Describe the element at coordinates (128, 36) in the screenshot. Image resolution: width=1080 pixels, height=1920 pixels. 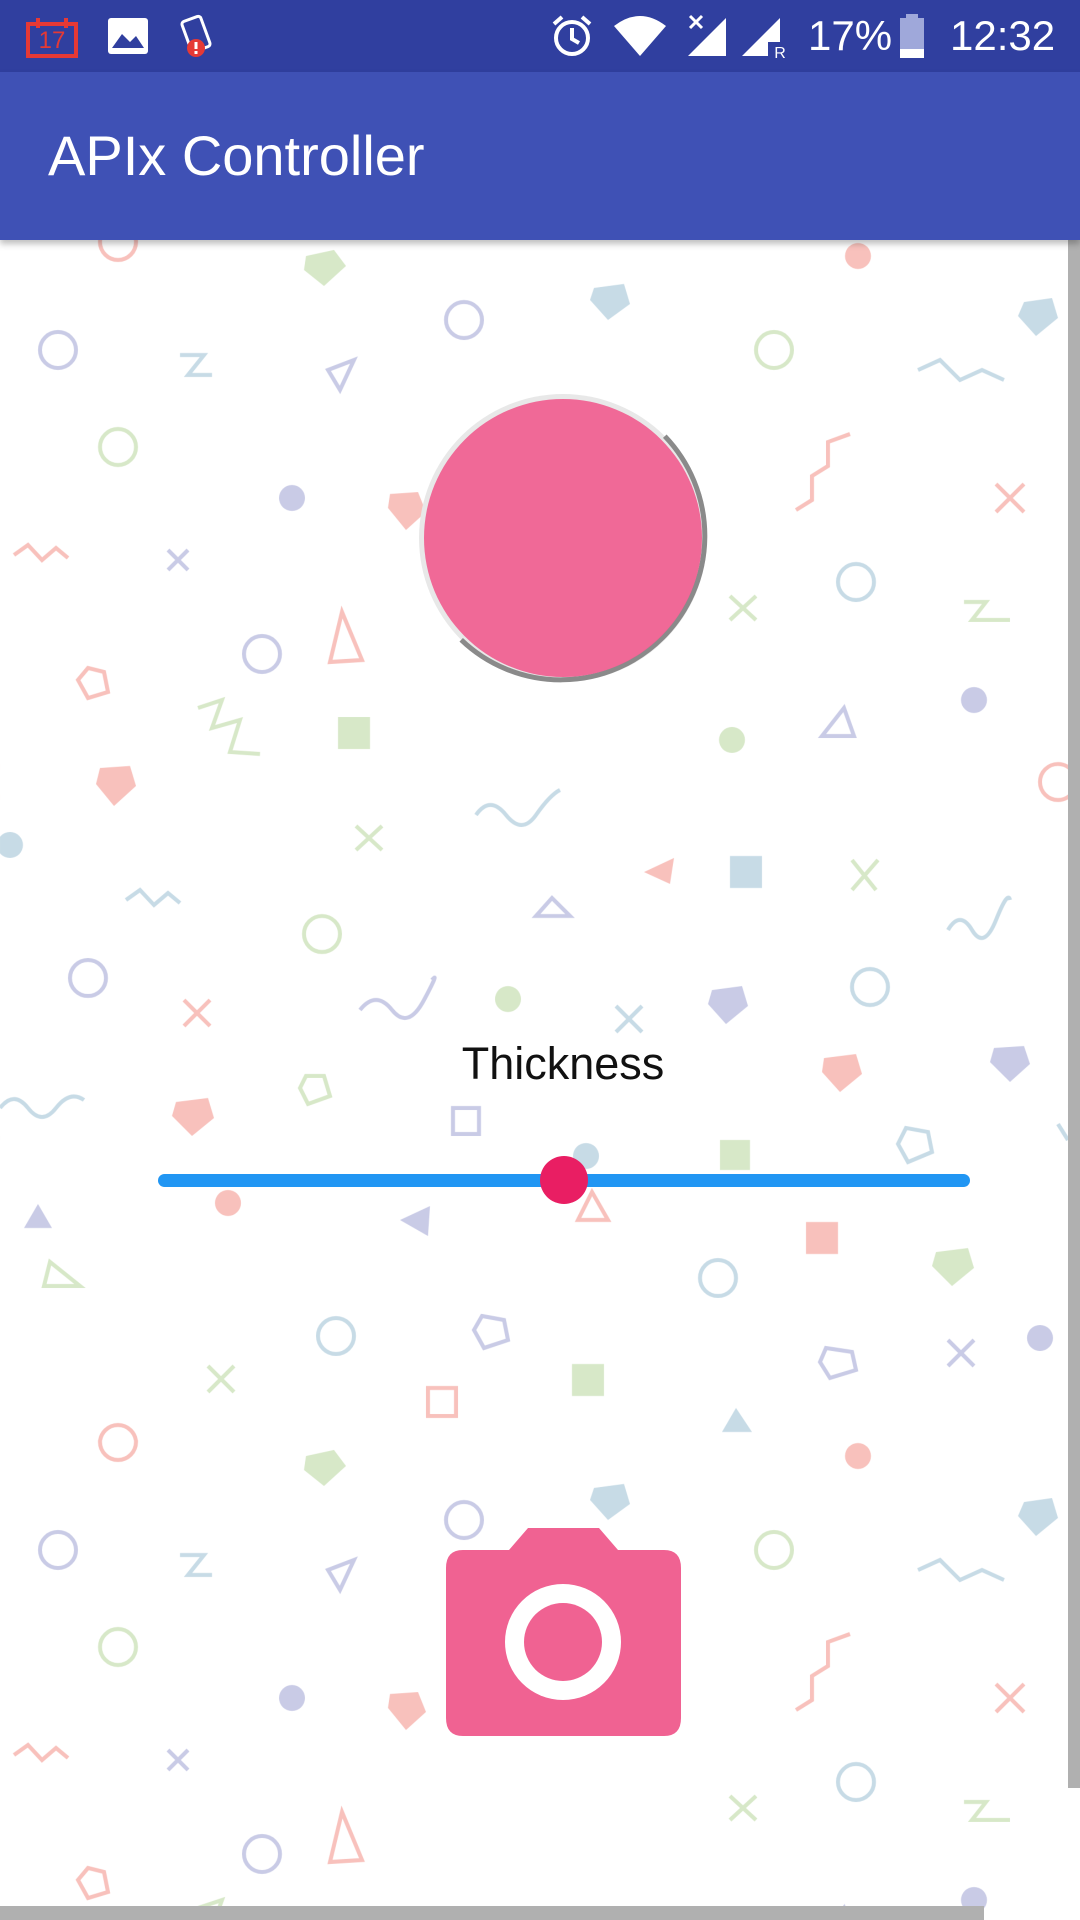
I see `image-icon` at that location.